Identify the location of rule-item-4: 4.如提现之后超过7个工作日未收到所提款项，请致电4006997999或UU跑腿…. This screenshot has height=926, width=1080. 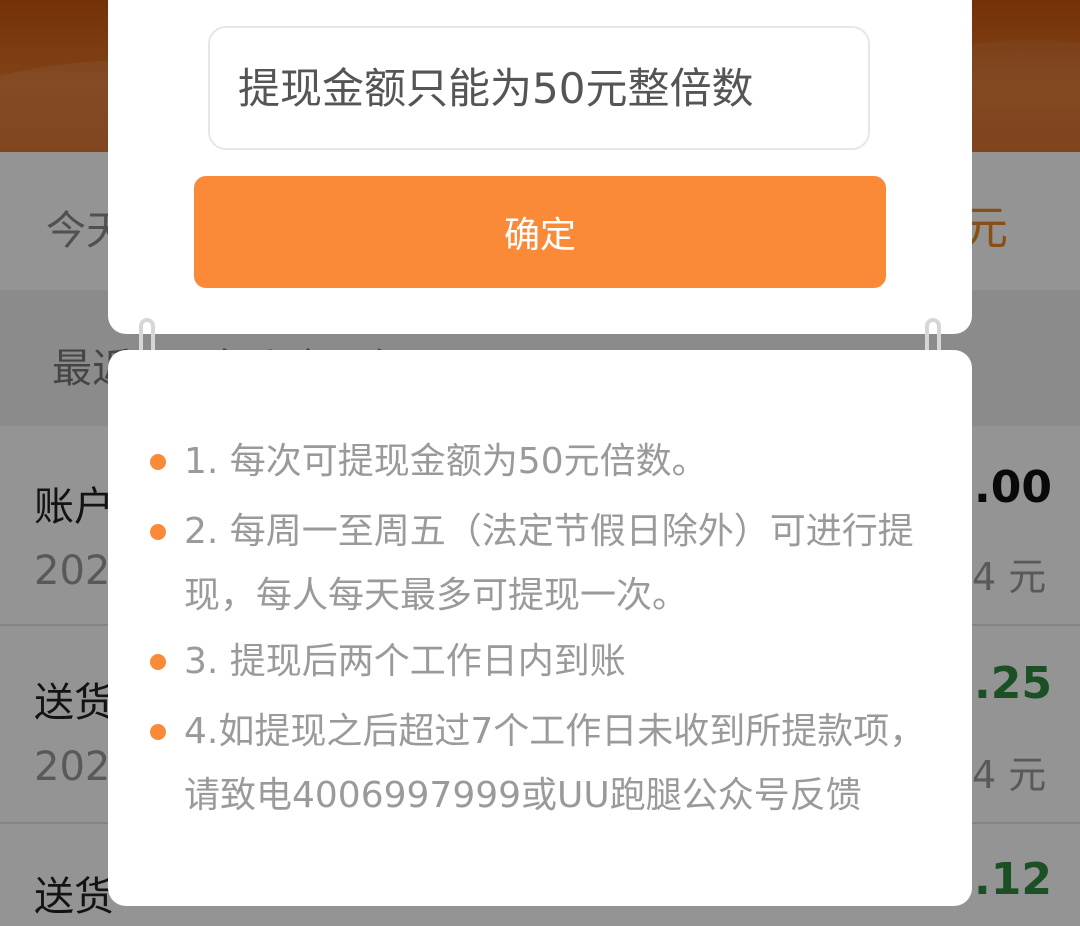
(555, 763).